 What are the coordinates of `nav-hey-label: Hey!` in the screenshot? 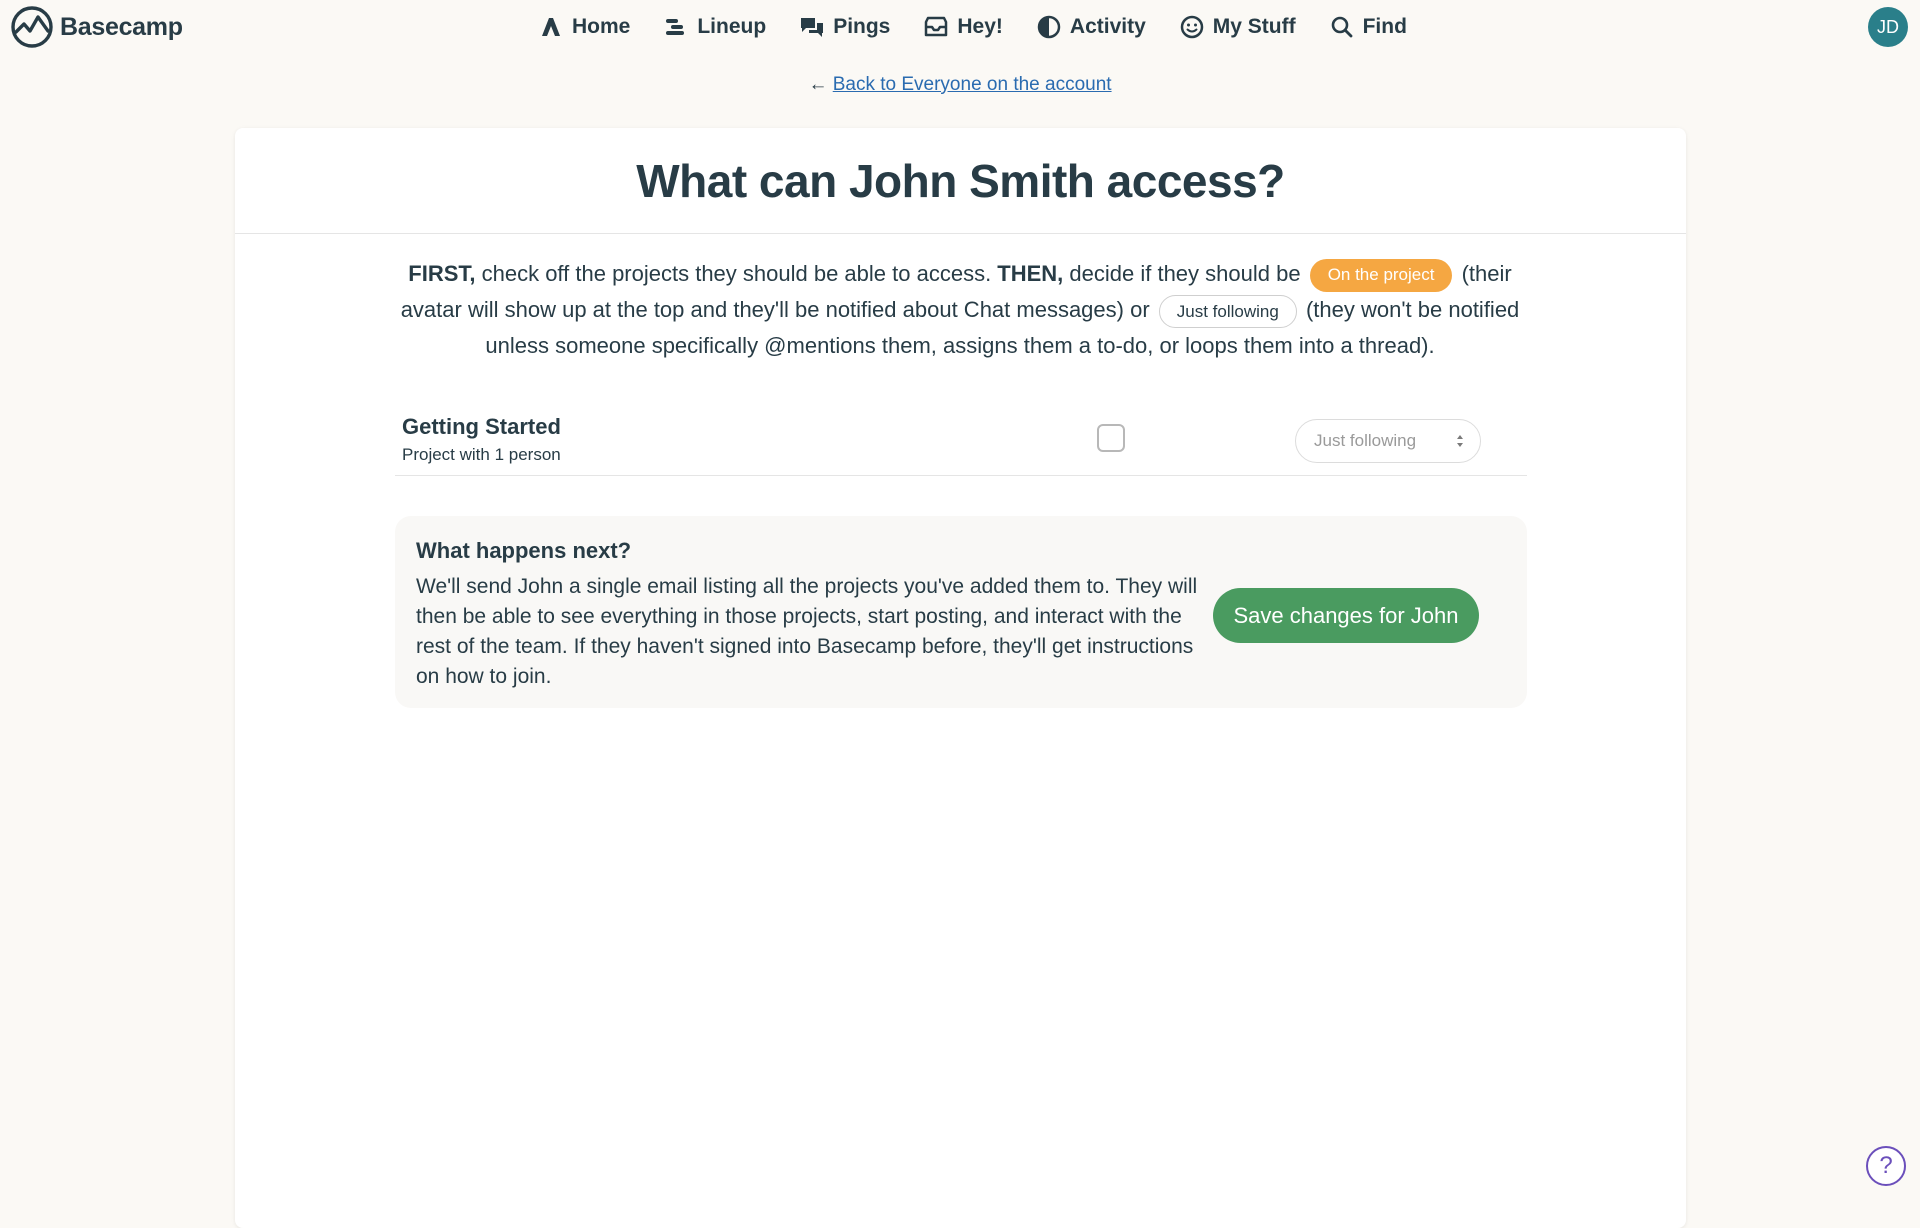 It's located at (980, 26).